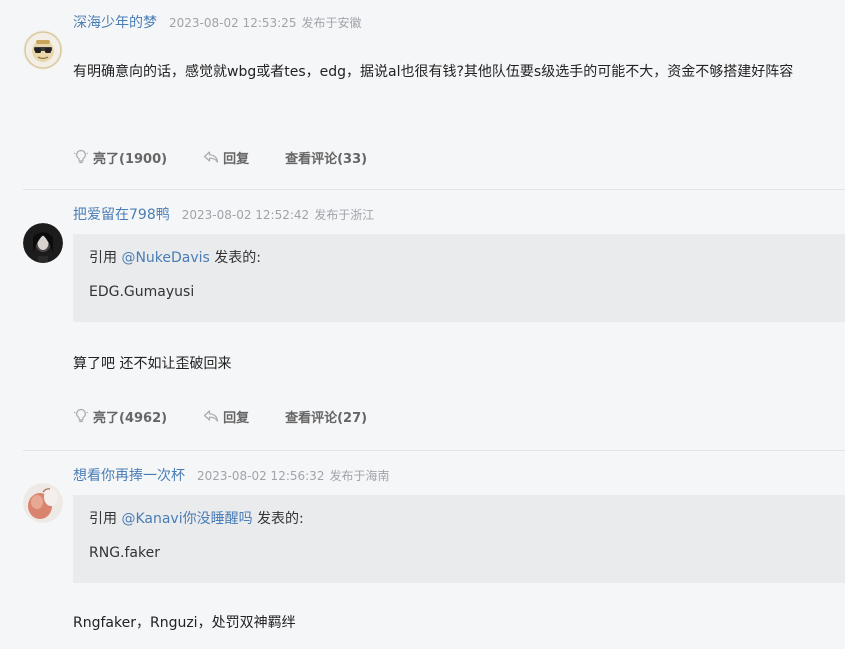 Image resolution: width=845 pixels, height=649 pixels. I want to click on peach-avatar-icon, so click(43, 503).